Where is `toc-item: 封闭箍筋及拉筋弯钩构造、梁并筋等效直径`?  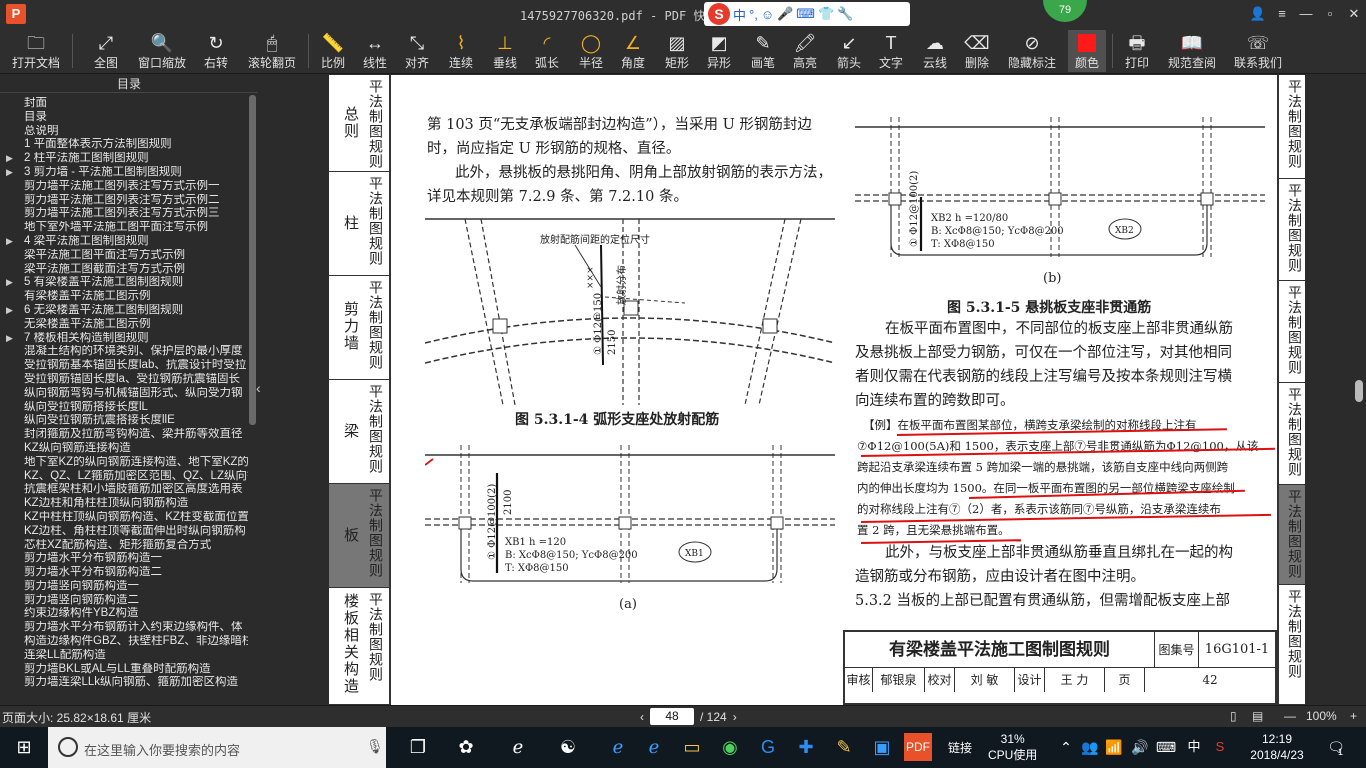 toc-item: 封闭箍筋及拉筋弯钩构造、梁并筋等效直径 is located at coordinates (124, 435).